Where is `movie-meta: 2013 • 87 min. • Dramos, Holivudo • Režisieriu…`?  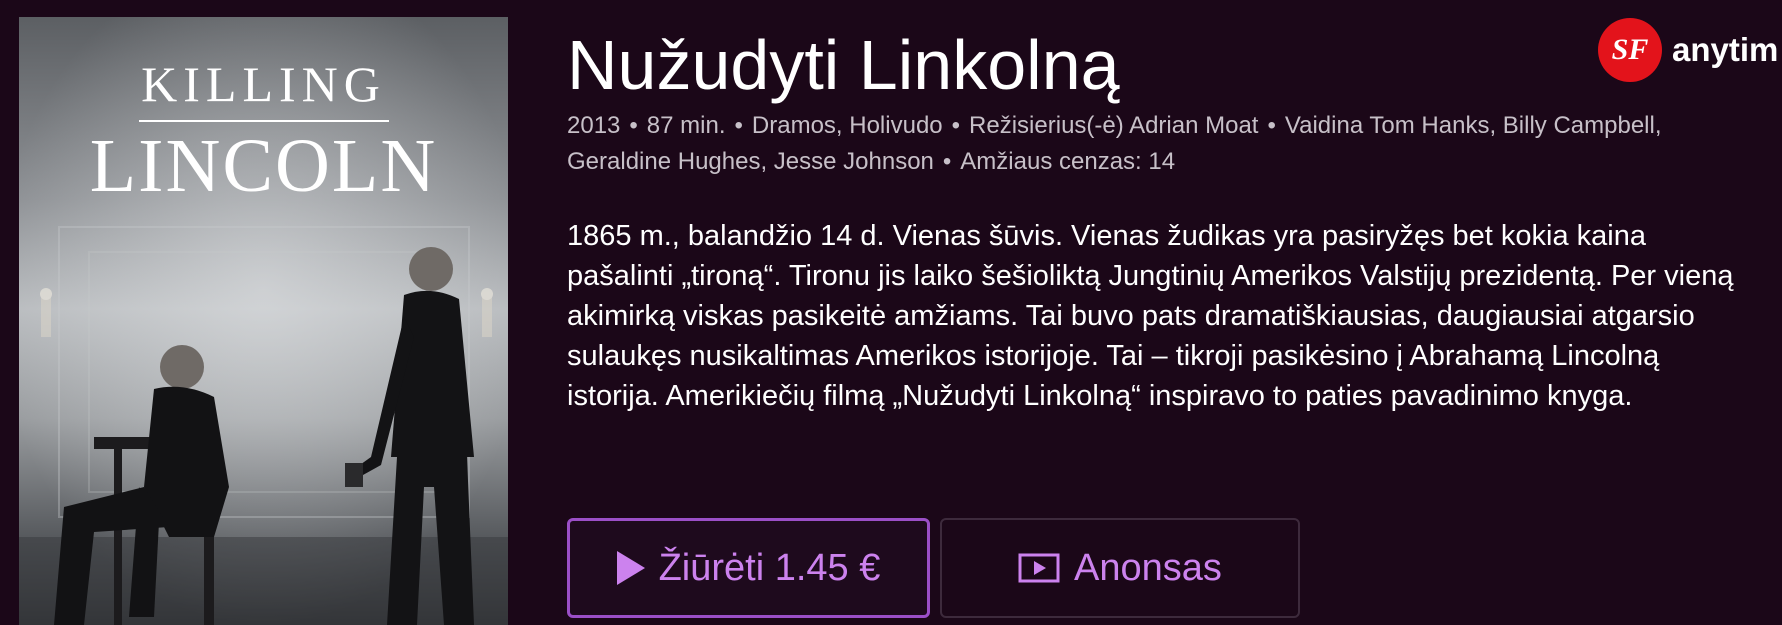
movie-meta: 2013 • 87 min. • Dramos, Holivudo • Režisieriu… is located at coordinates (1152, 144).